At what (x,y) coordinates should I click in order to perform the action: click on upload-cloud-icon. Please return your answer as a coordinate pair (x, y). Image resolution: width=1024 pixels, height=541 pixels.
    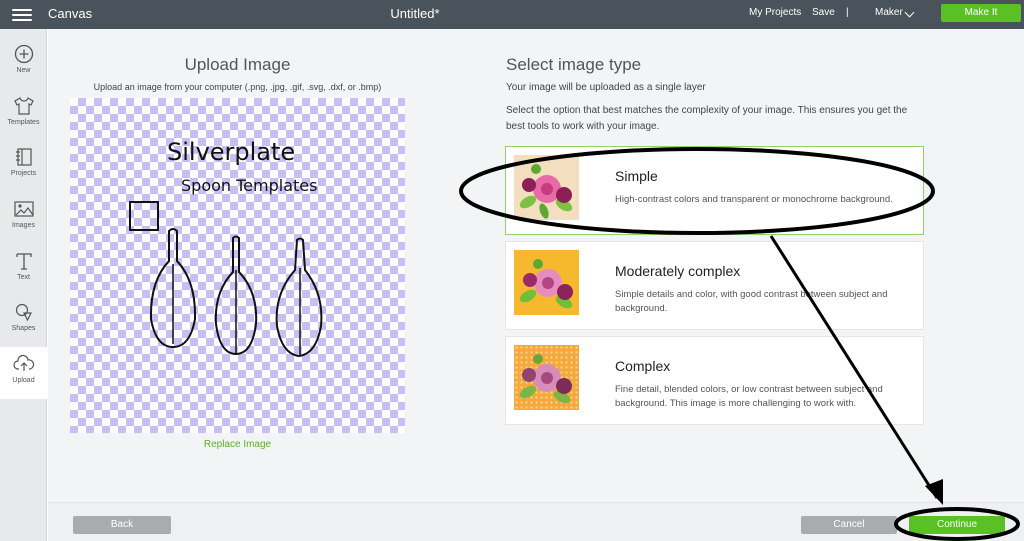
    Looking at the image, I should click on (23, 362).